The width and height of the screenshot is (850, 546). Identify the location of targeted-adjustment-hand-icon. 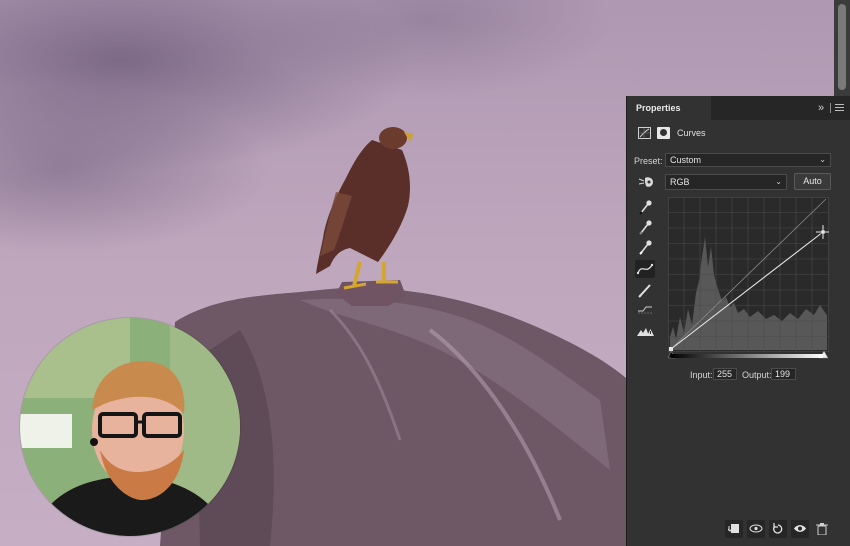
(646, 182).